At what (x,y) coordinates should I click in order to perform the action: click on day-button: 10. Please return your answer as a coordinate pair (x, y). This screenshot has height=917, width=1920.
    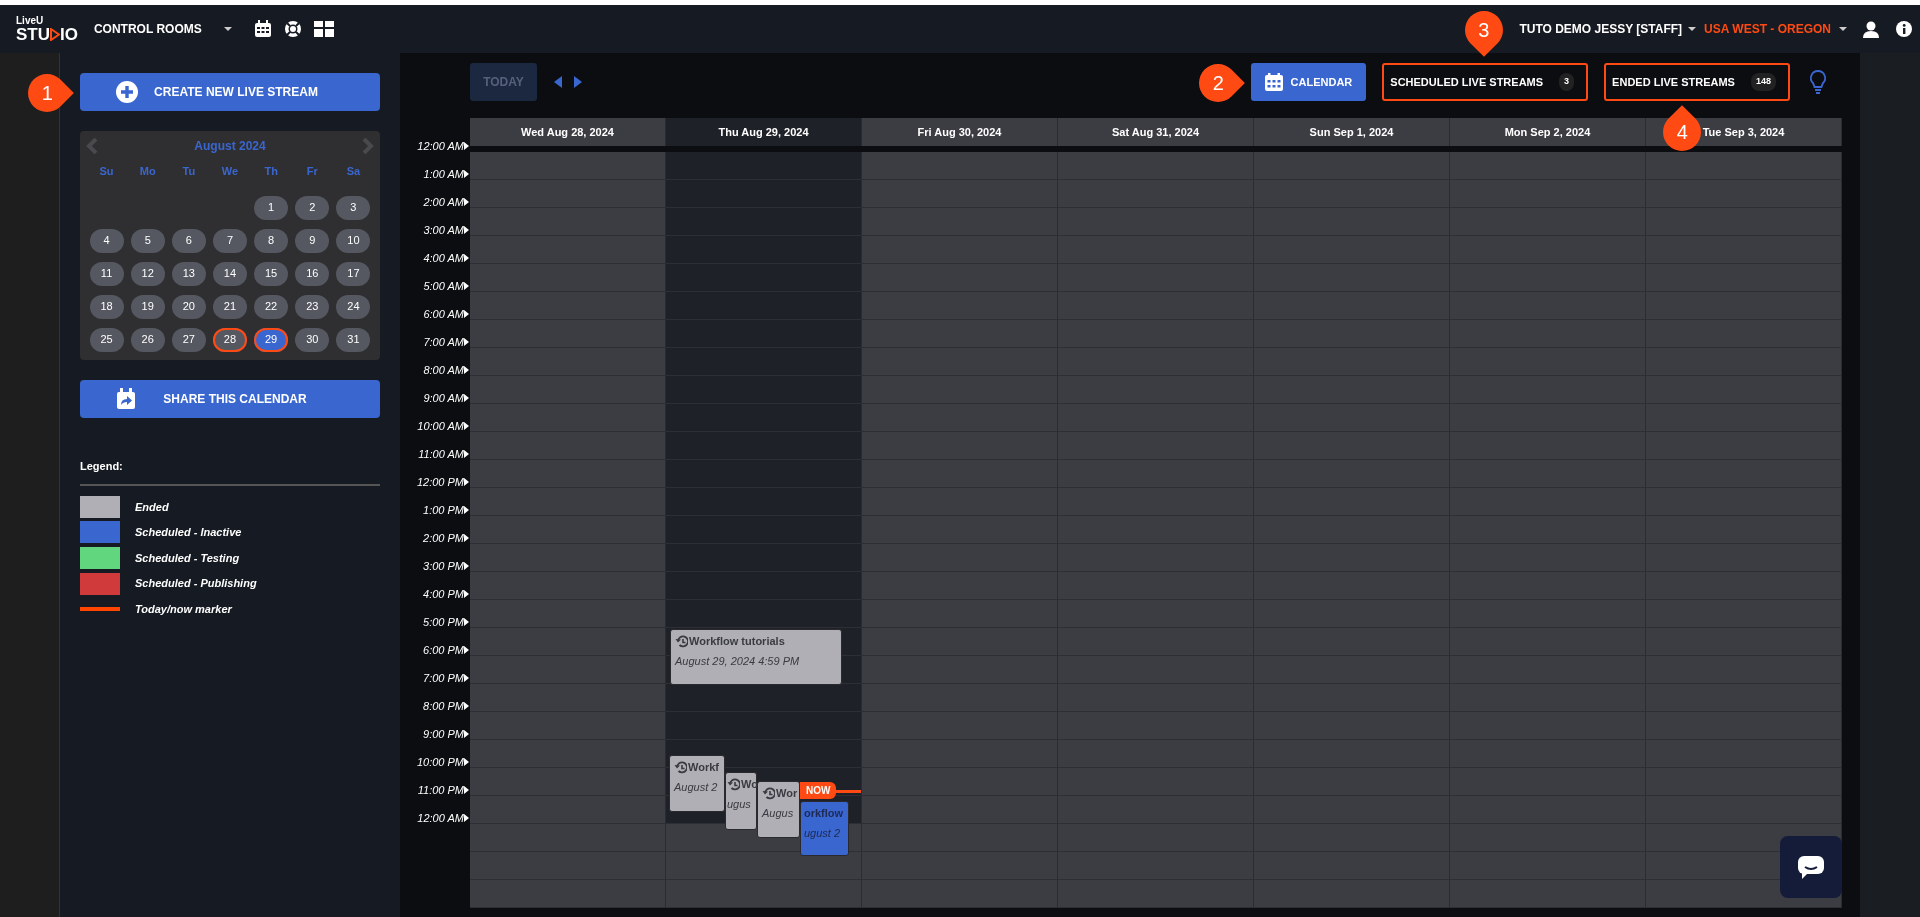
    Looking at the image, I should click on (353, 240).